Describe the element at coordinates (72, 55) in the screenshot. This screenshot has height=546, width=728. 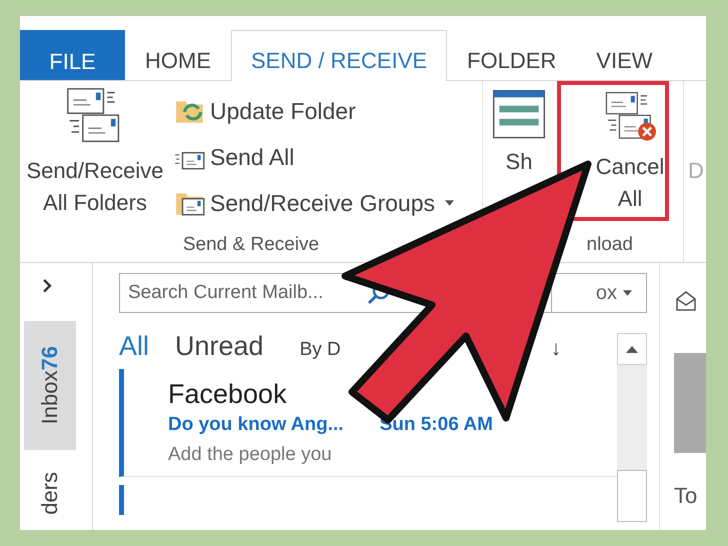
I see `ribbon-tab: FILE` at that location.